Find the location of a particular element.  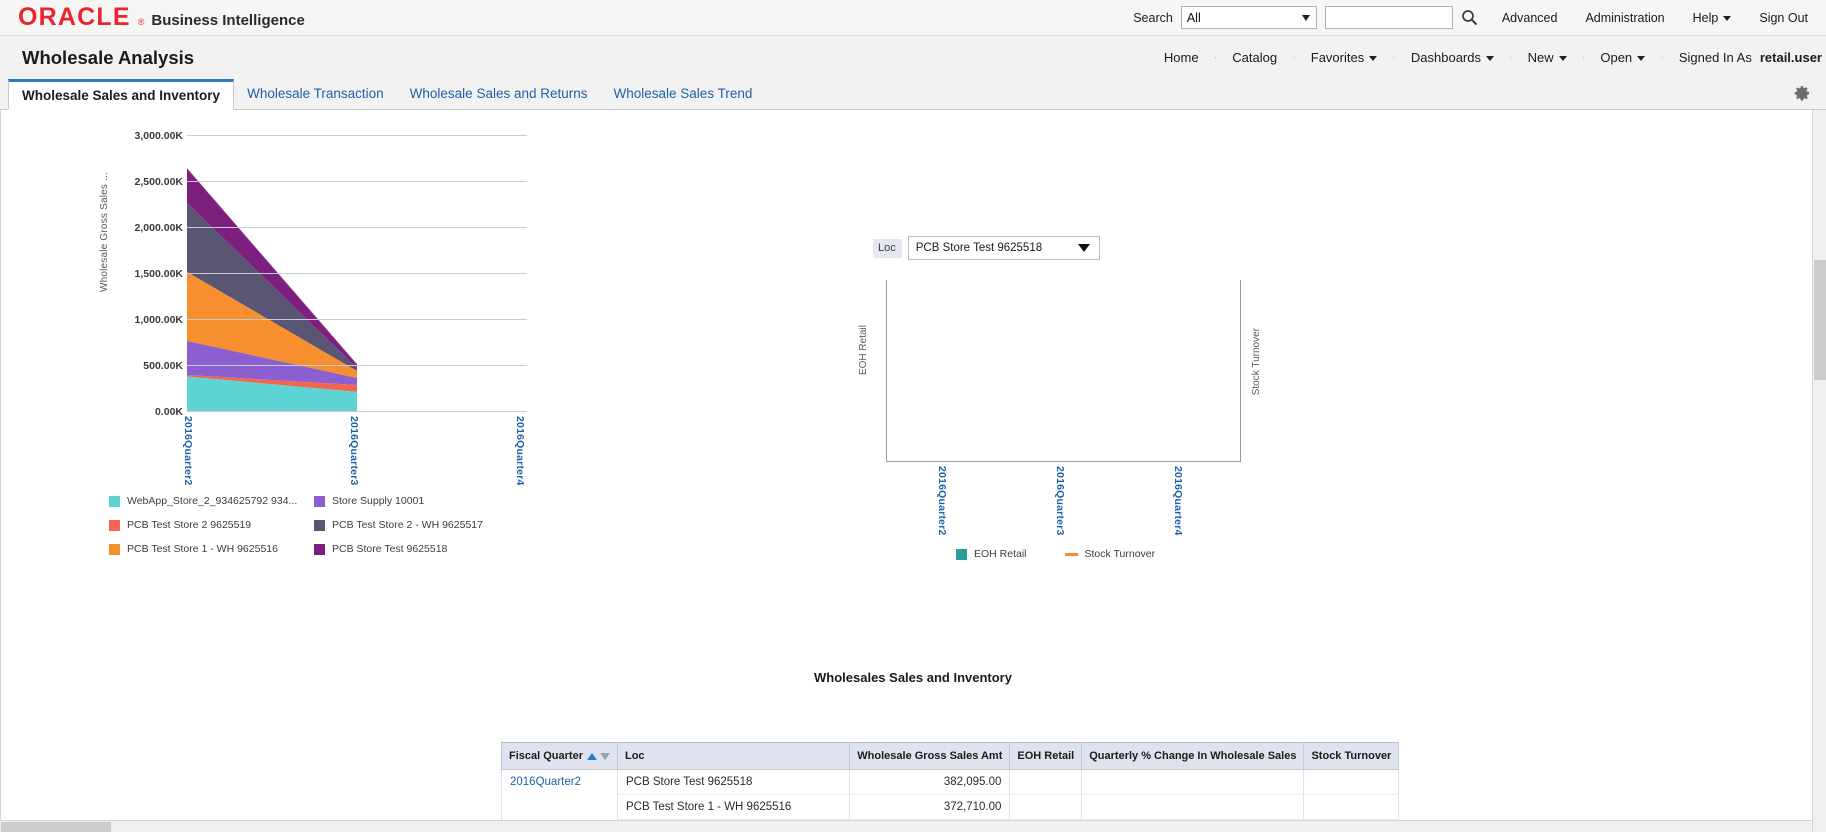

column-header-eoh-retail: EOH Retail is located at coordinates (1046, 756).